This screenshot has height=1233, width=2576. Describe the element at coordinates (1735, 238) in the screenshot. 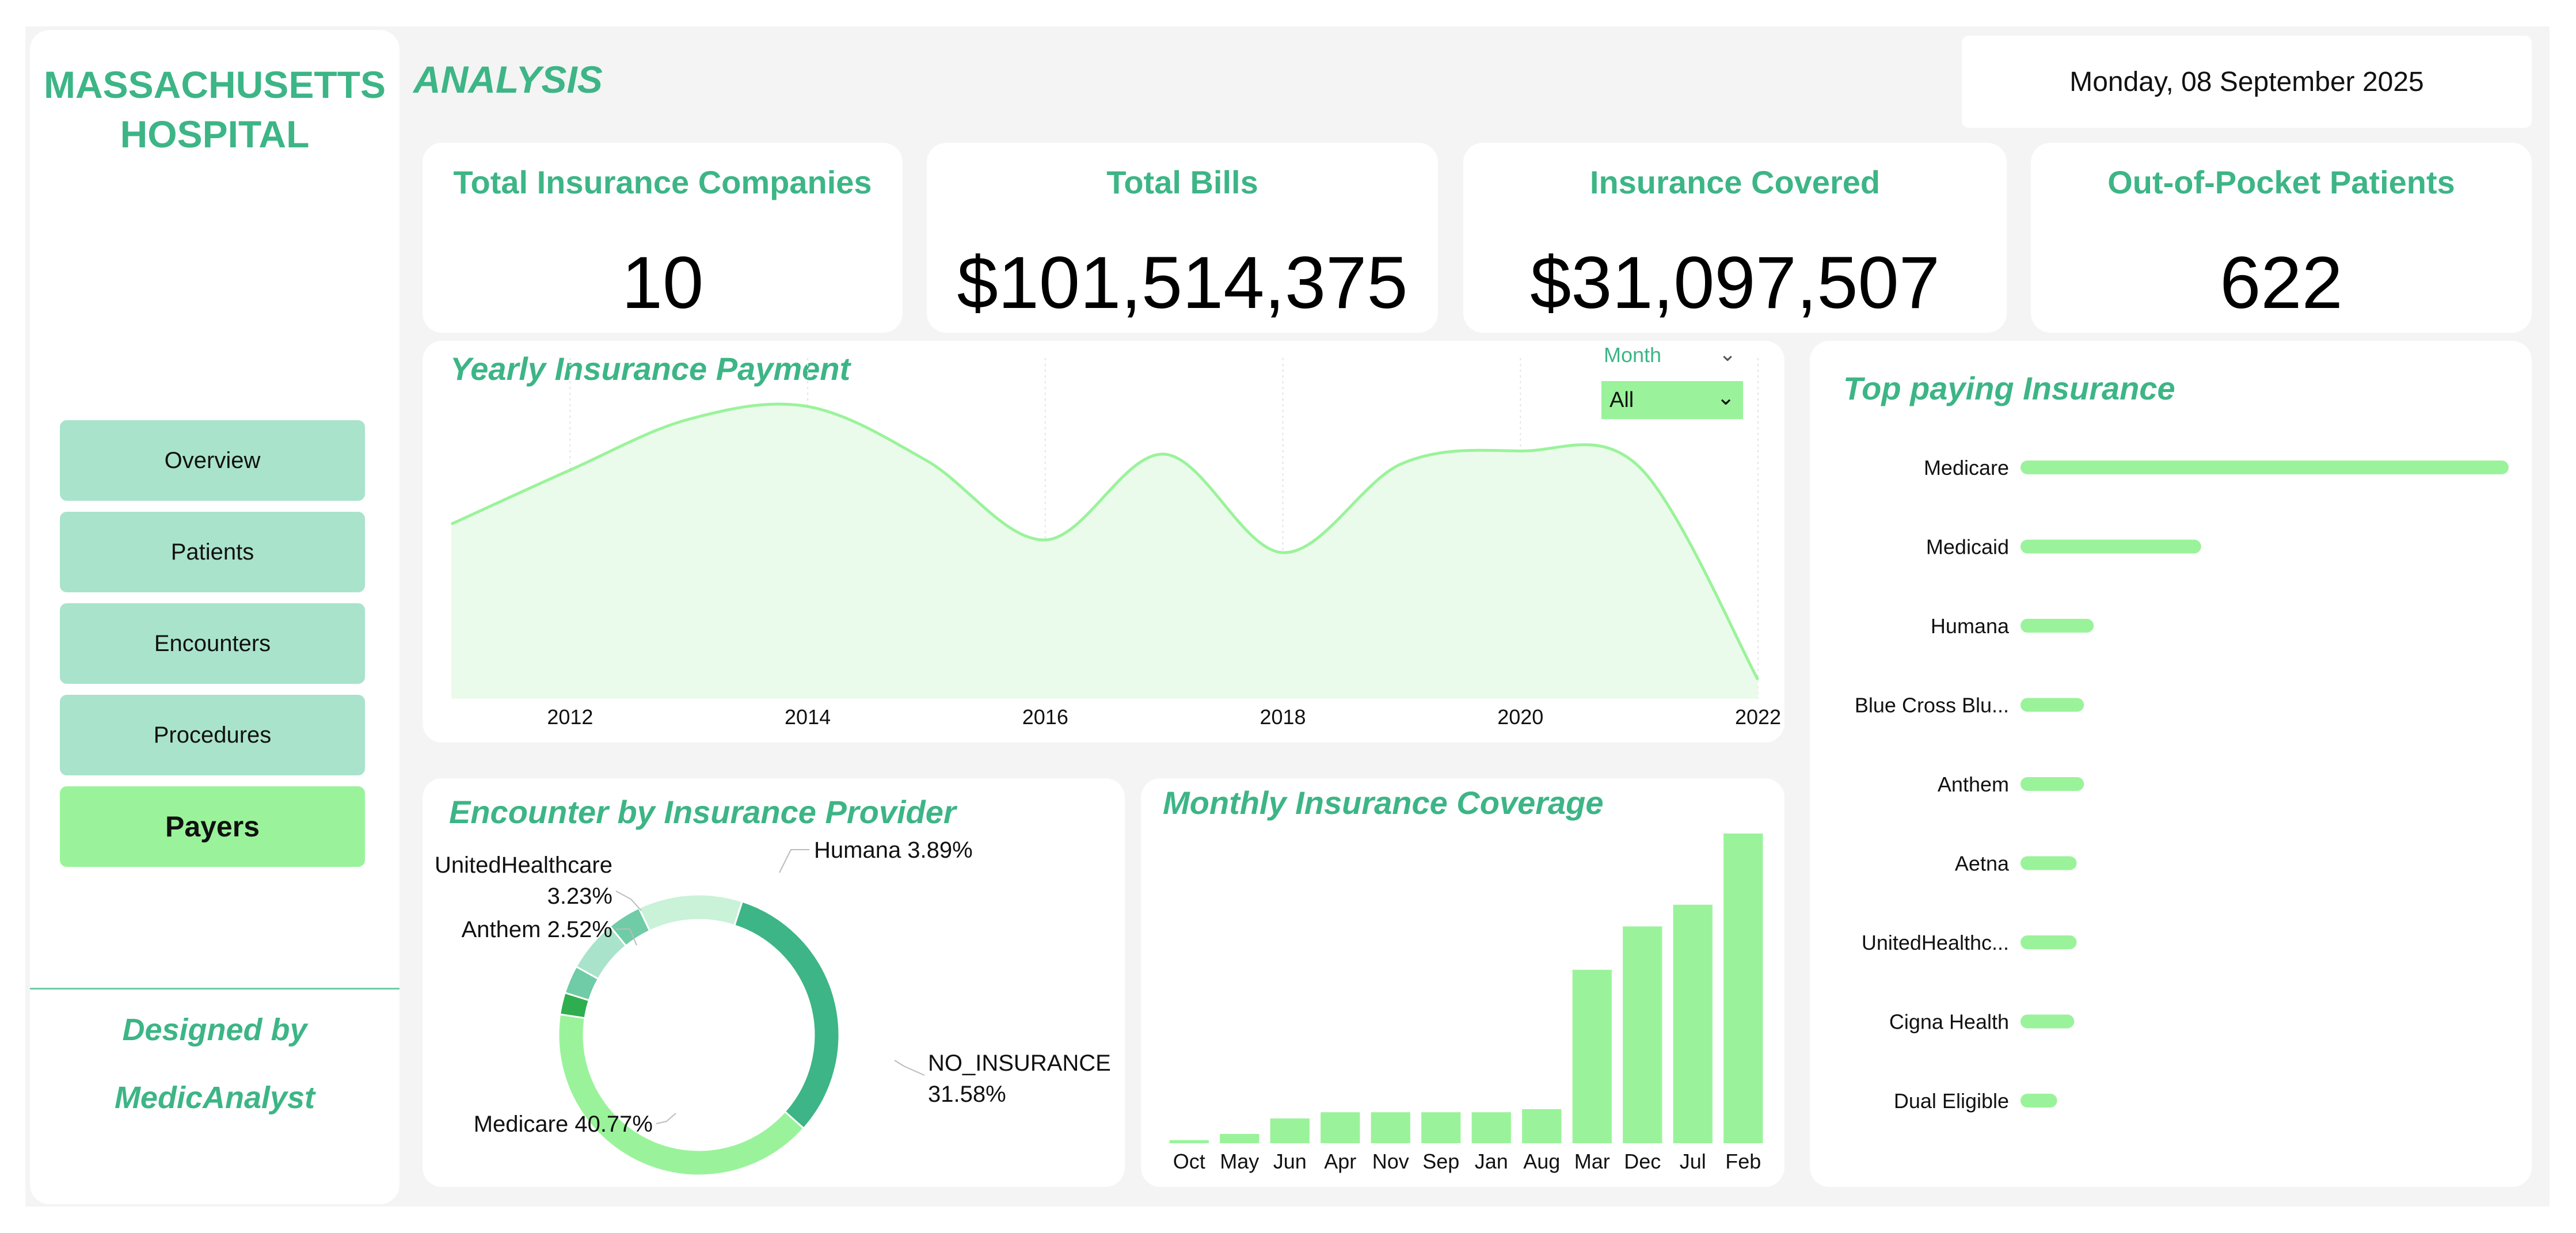

I see `kpi-card-insurance-covered: Insurance Covered $31,097,507` at that location.